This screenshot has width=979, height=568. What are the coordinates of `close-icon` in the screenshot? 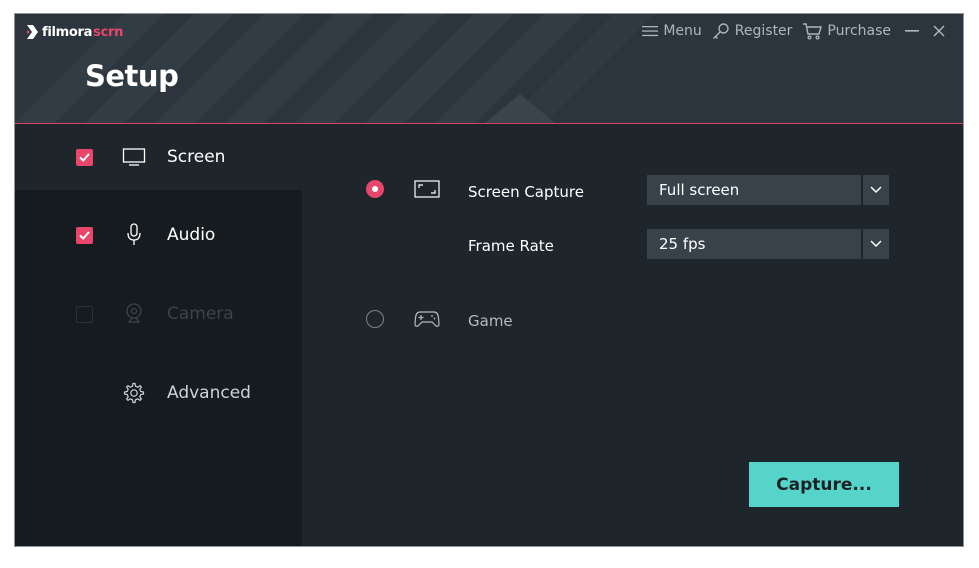 It's located at (939, 31).